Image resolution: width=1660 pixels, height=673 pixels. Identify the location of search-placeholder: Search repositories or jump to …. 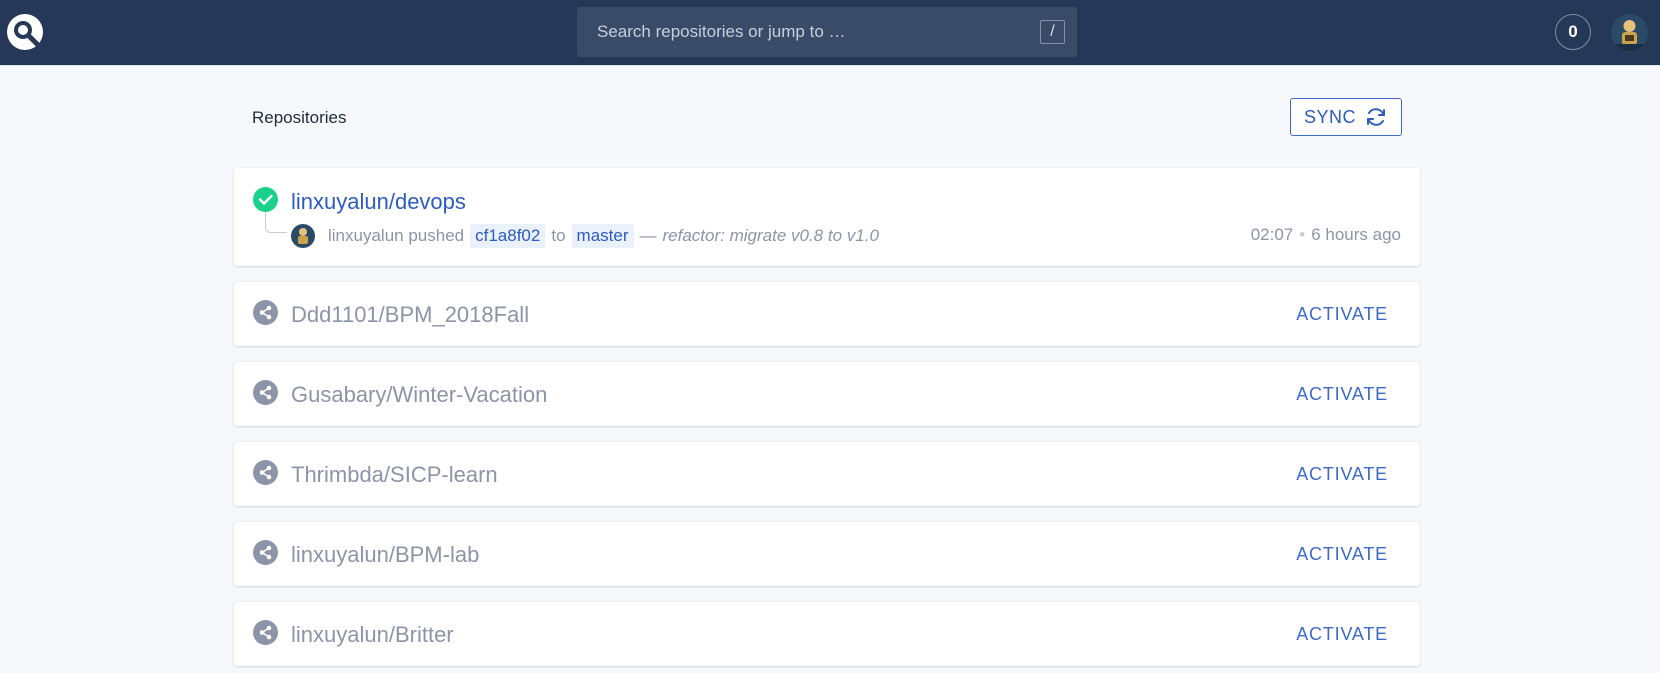
(721, 31).